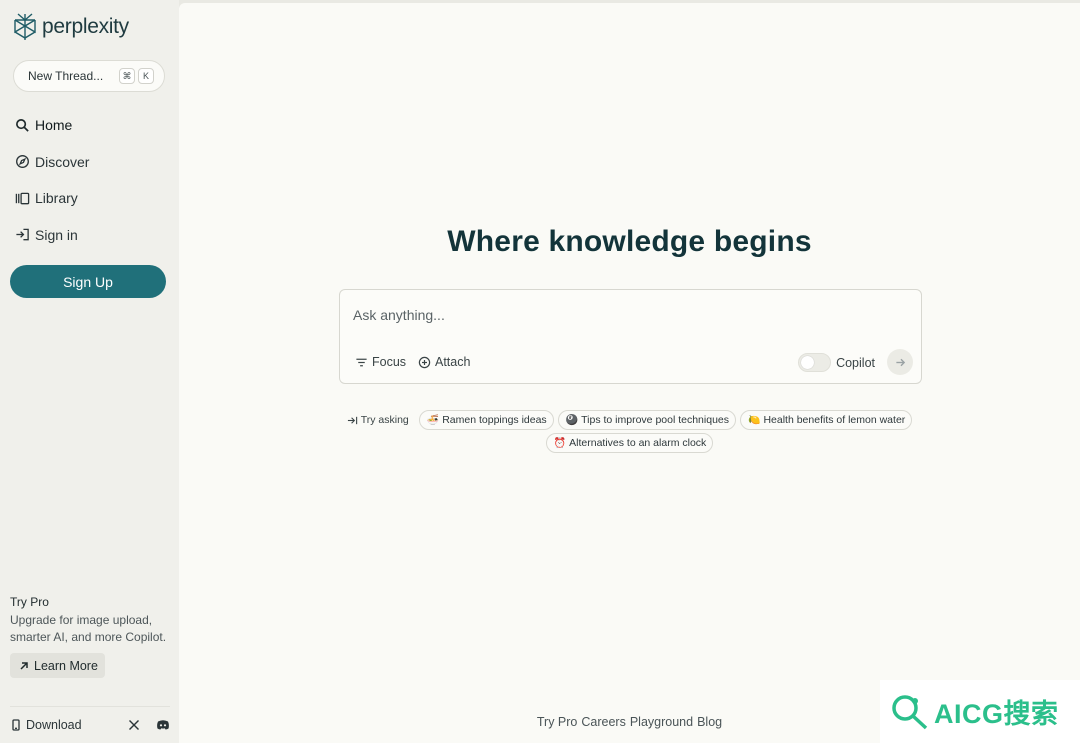 This screenshot has width=1080, height=743. What do you see at coordinates (572, 420) in the screenshot?
I see `pool-ball-icon: 🎱` at bounding box center [572, 420].